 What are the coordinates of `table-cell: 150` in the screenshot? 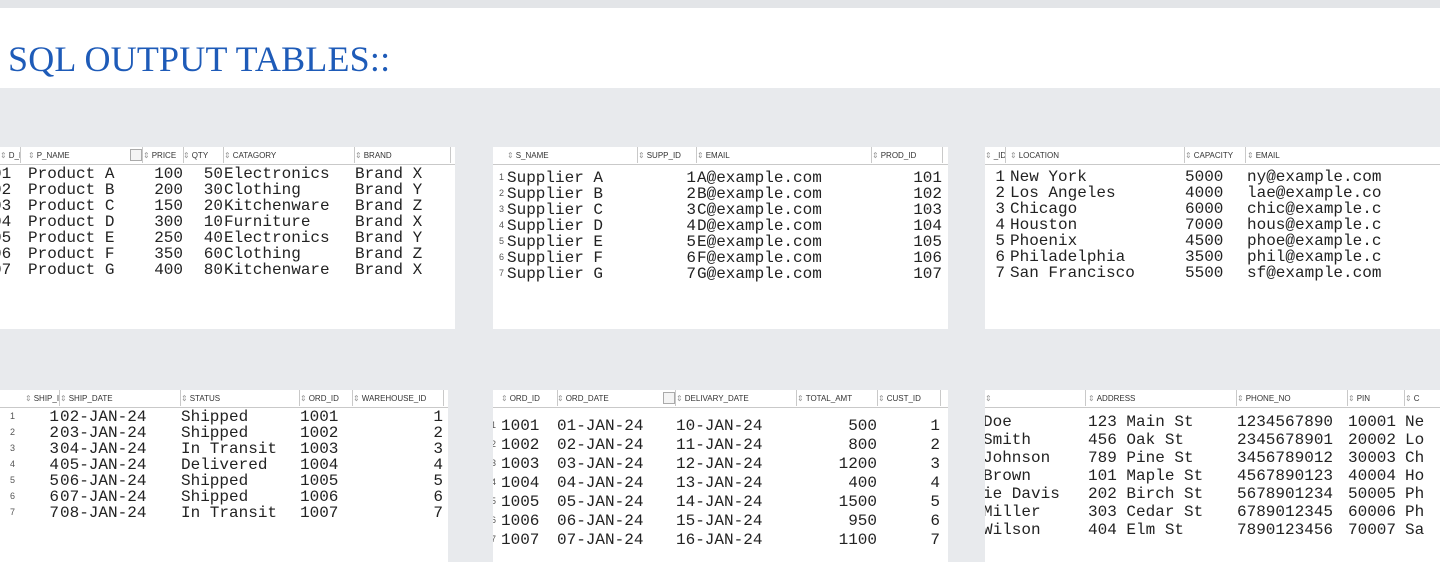 It's located at (163, 206).